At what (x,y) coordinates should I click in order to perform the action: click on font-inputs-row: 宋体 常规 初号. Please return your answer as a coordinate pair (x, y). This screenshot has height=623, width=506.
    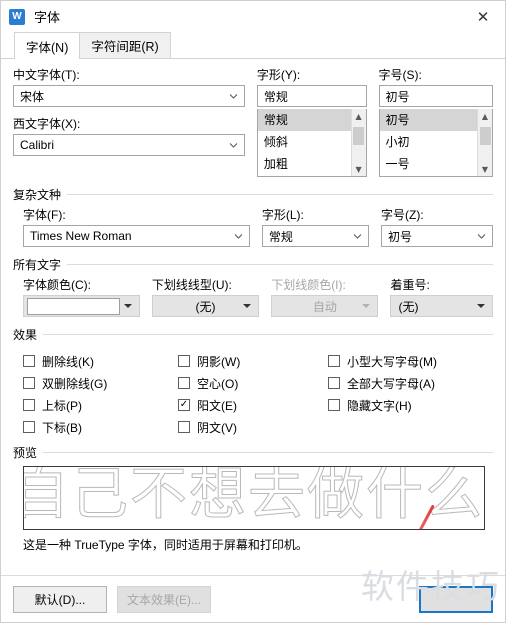
    Looking at the image, I should click on (253, 96).